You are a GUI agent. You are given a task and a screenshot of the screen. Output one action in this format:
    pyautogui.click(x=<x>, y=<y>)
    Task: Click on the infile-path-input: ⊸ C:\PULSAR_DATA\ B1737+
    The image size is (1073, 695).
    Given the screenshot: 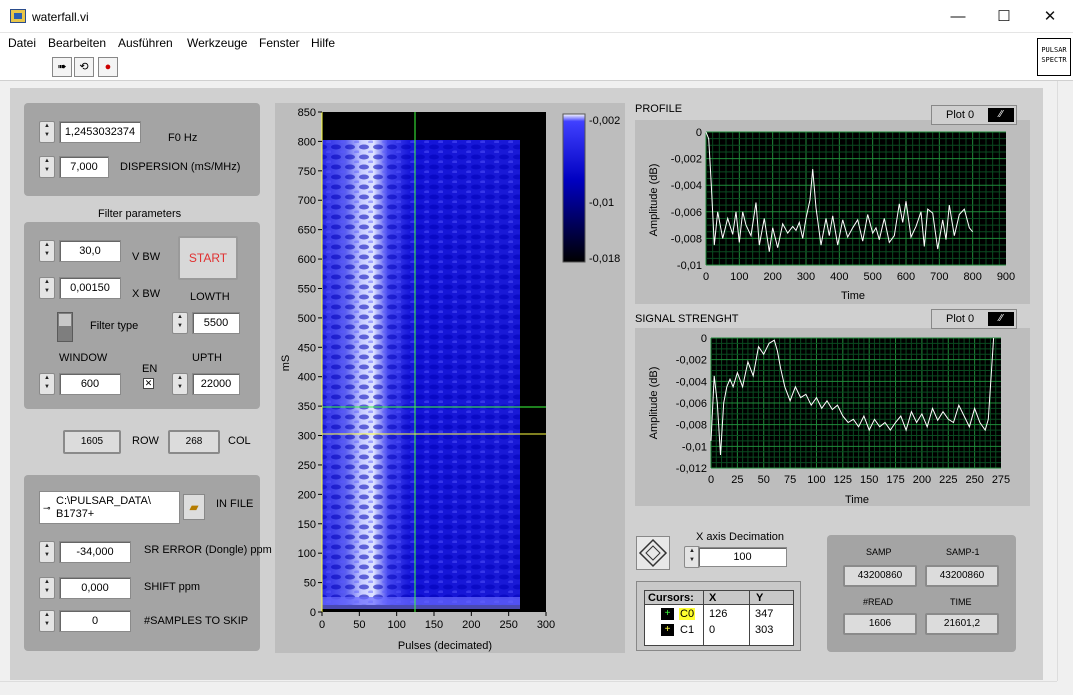 What is the action you would take?
    pyautogui.click(x=109, y=507)
    